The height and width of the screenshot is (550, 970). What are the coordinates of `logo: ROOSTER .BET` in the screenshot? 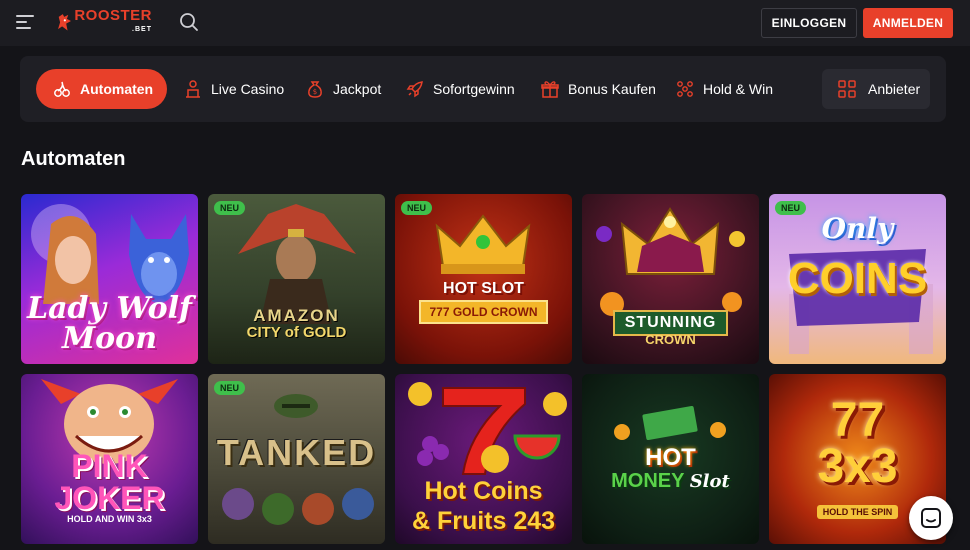 It's located at (104, 23).